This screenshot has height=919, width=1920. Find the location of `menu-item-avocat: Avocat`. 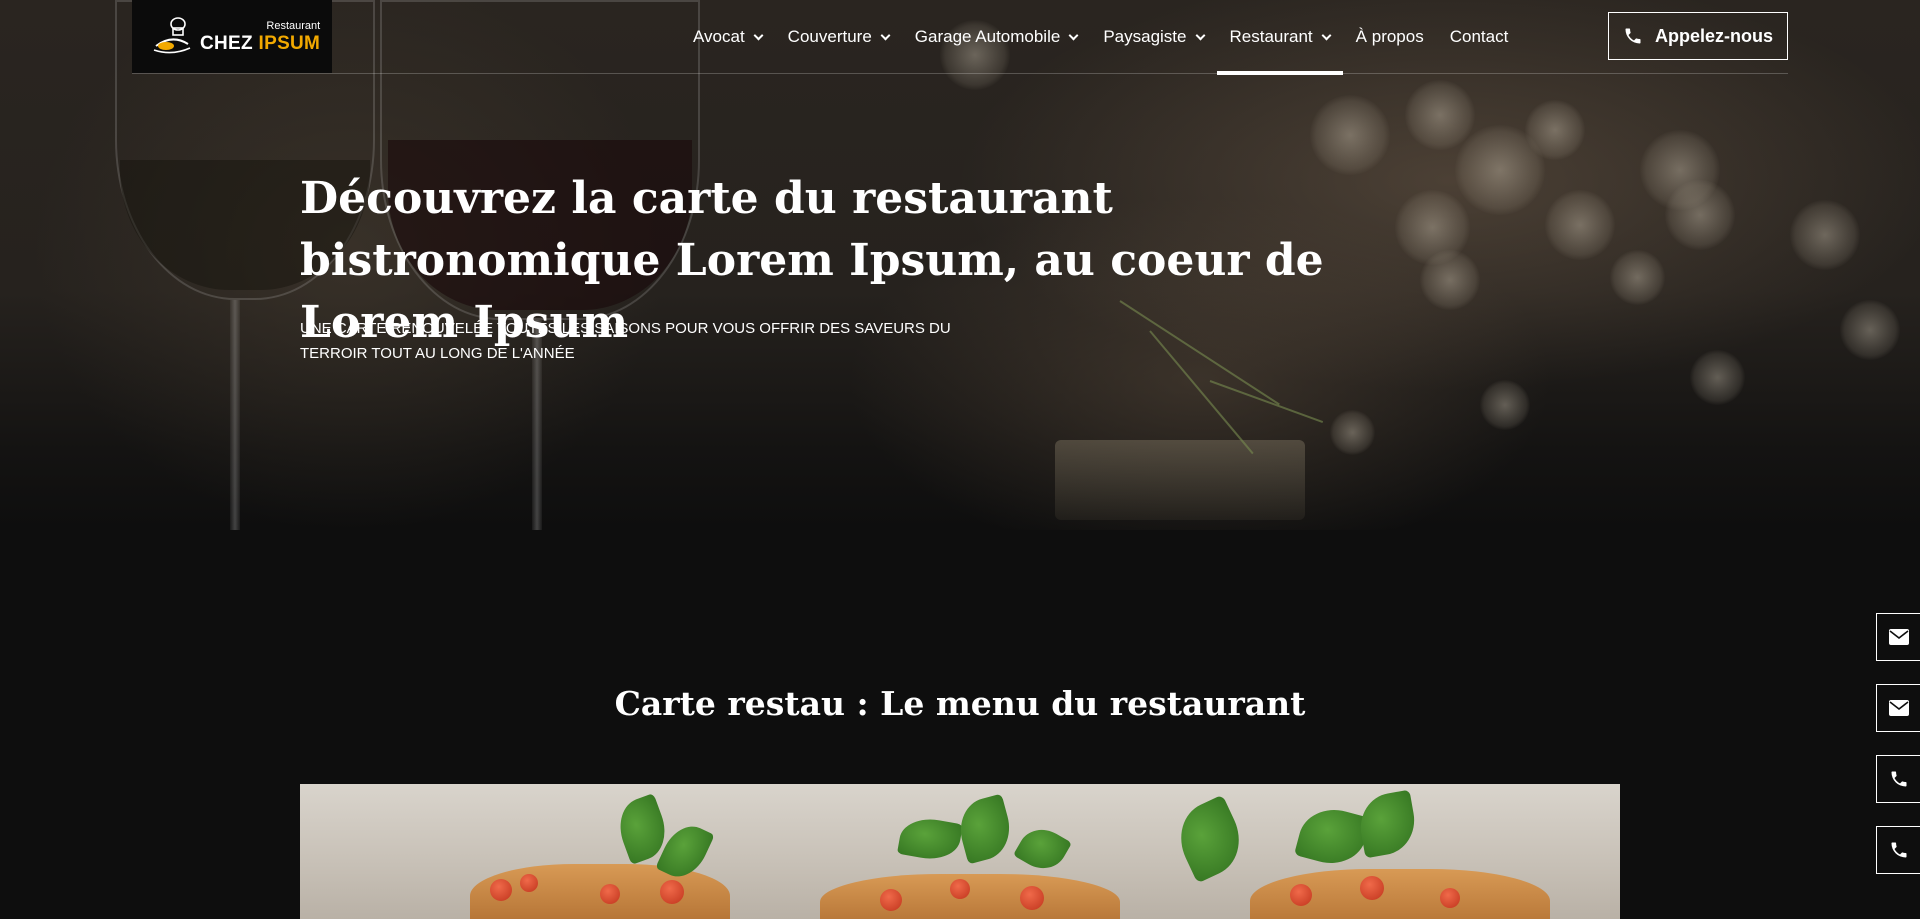

menu-item-avocat: Avocat is located at coordinates (727, 37).